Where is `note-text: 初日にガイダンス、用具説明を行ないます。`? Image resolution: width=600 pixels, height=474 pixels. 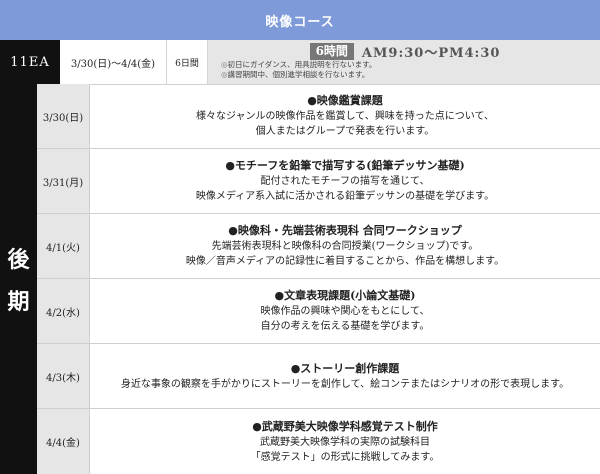 note-text: 初日にガイダンス、用具説明を行ないます。 is located at coordinates (302, 64).